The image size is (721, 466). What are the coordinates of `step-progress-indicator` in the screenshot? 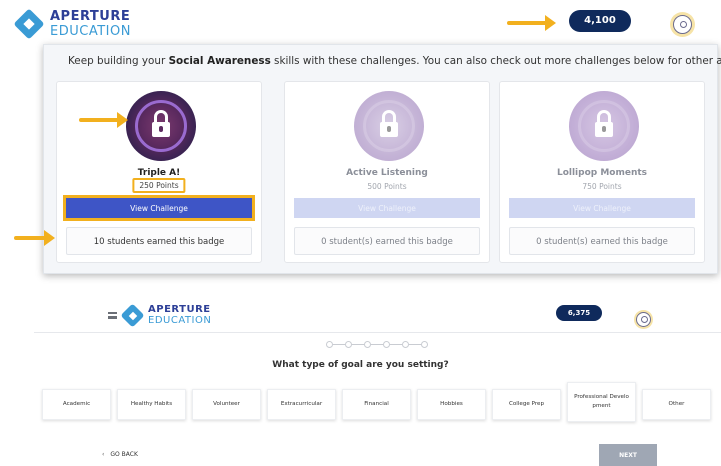 It's located at (378, 345).